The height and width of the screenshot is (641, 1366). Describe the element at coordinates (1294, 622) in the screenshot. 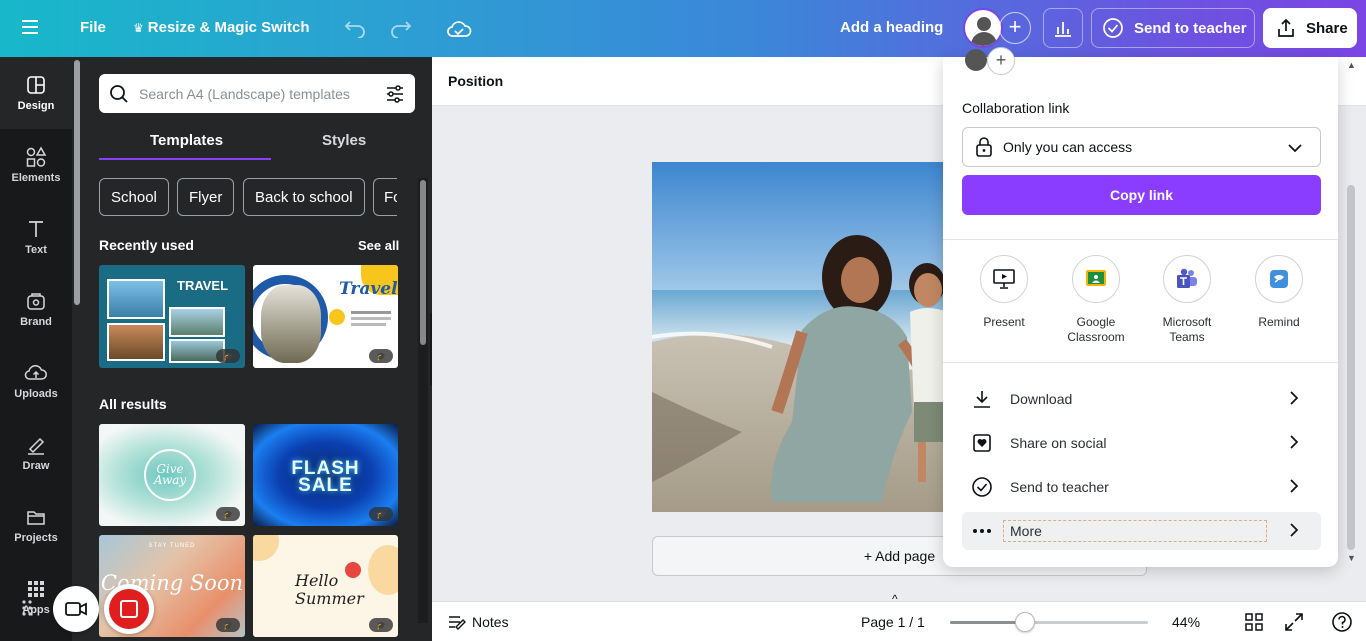

I see `fullscreen-icon` at that location.